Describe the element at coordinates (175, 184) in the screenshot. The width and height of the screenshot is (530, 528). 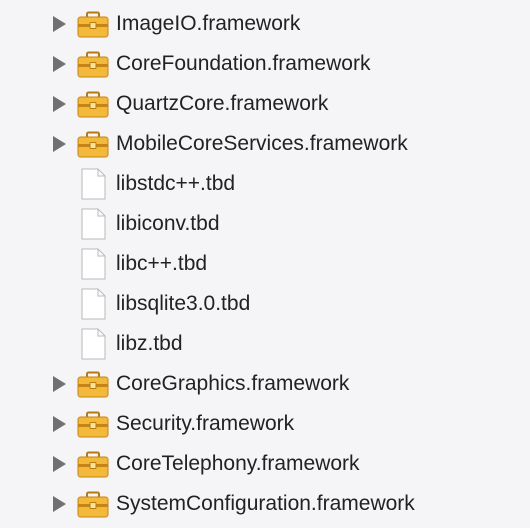
I see `file-name: libstdc++.tbd` at that location.